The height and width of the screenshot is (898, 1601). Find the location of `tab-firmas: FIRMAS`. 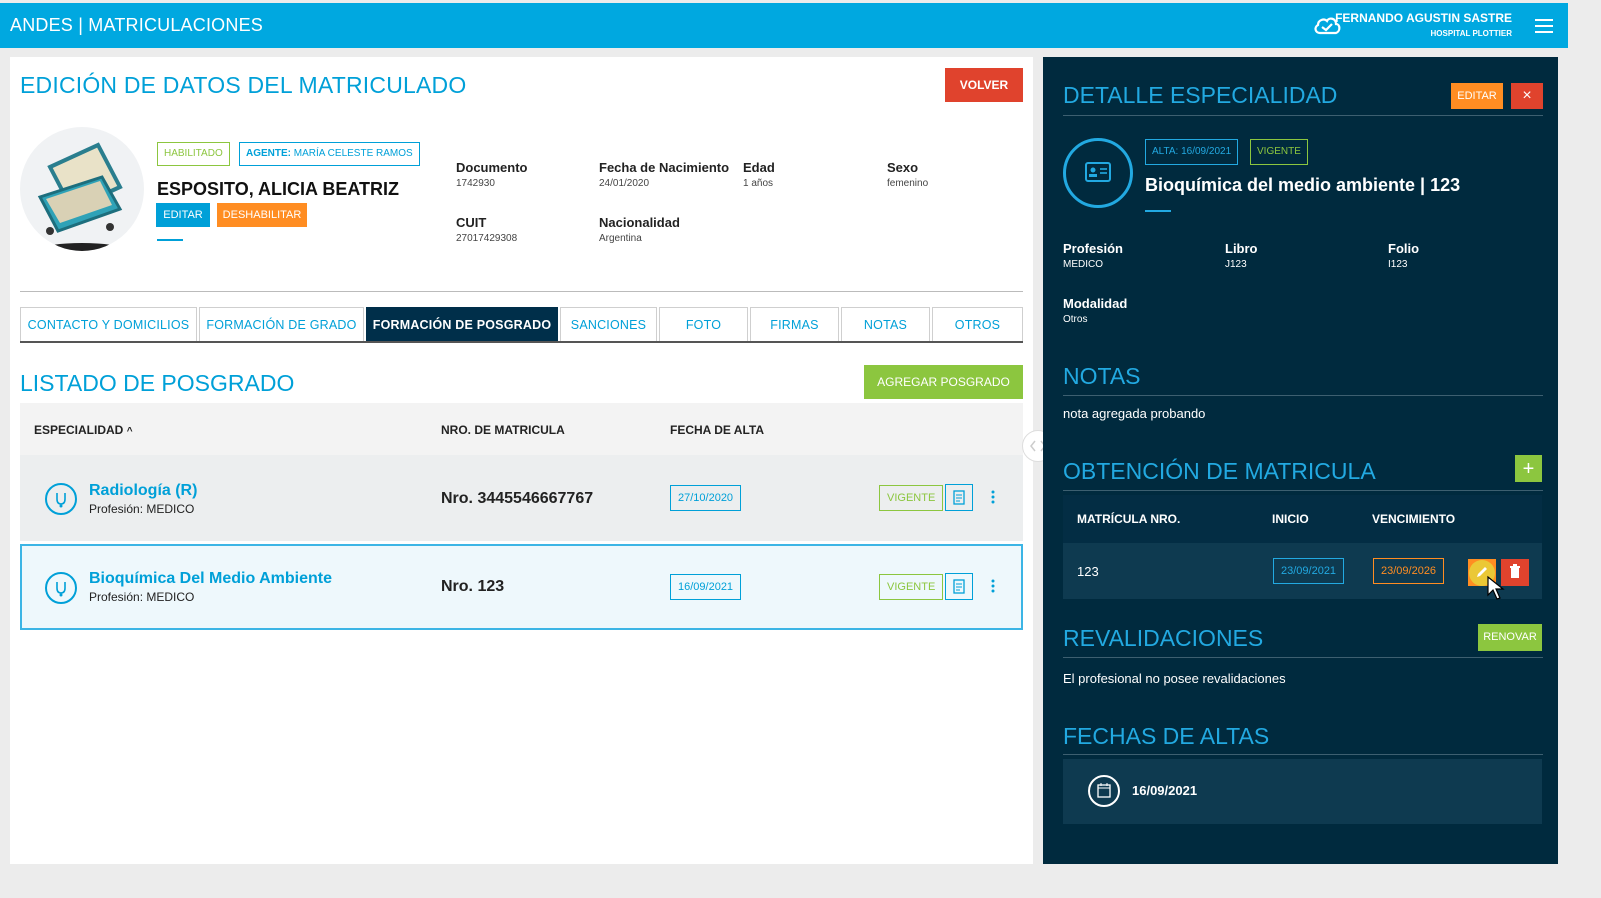

tab-firmas: FIRMAS is located at coordinates (794, 324).